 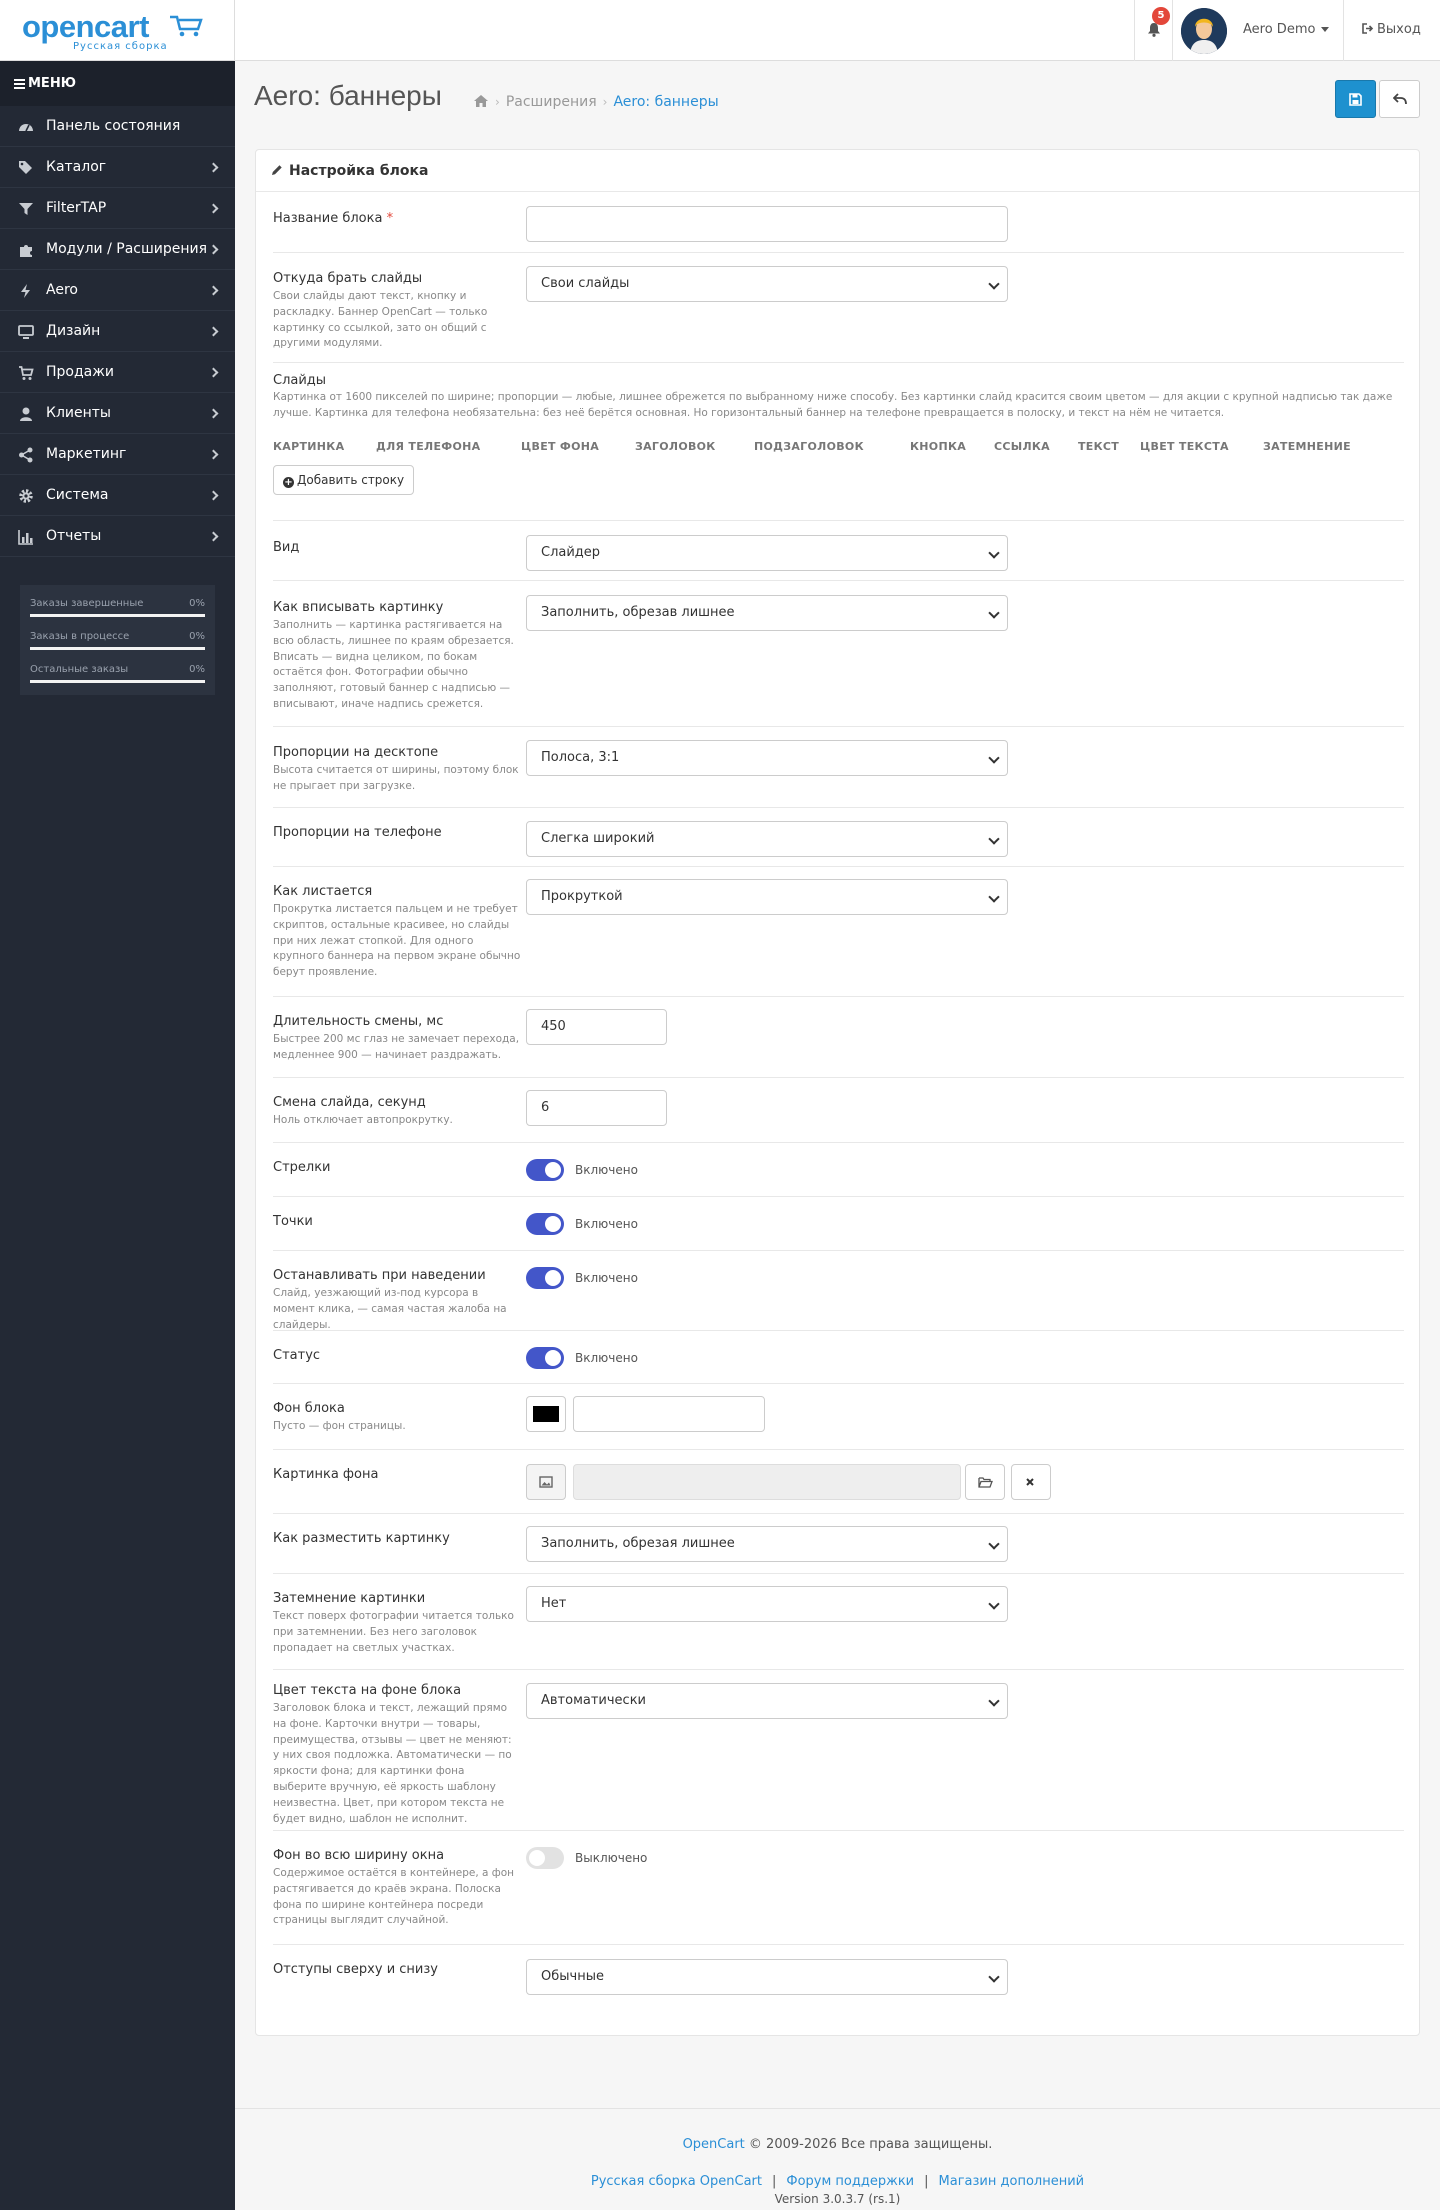 What do you see at coordinates (358, 607) in the screenshot?
I see `field-label: Как вписывать картинку` at bounding box center [358, 607].